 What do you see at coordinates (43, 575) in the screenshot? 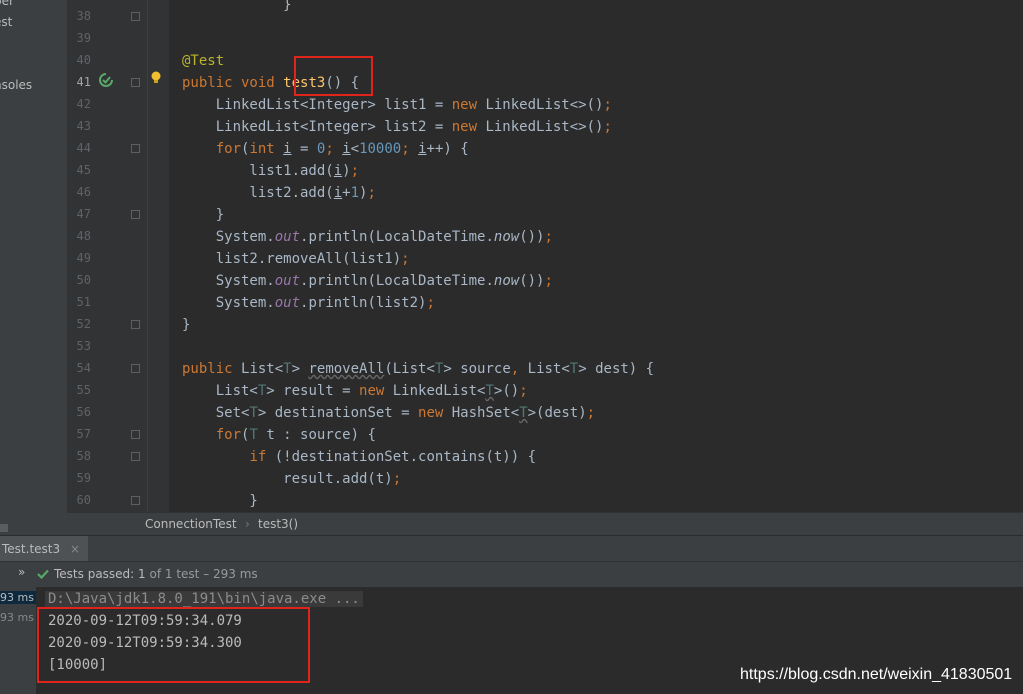
I see `check-icon` at bounding box center [43, 575].